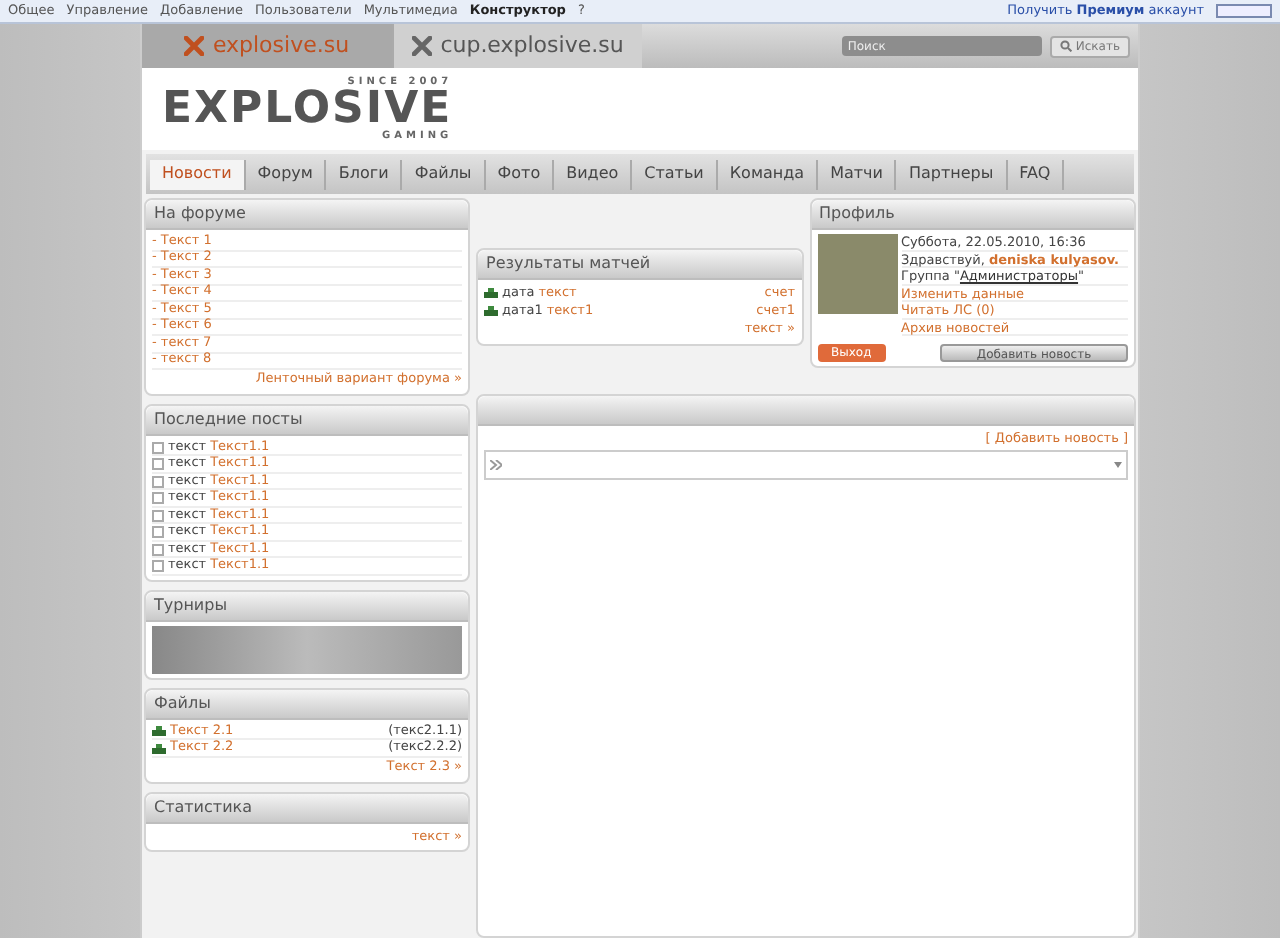 This screenshot has width=1280, height=938. What do you see at coordinates (1065, 46) in the screenshot?
I see `search-icon` at bounding box center [1065, 46].